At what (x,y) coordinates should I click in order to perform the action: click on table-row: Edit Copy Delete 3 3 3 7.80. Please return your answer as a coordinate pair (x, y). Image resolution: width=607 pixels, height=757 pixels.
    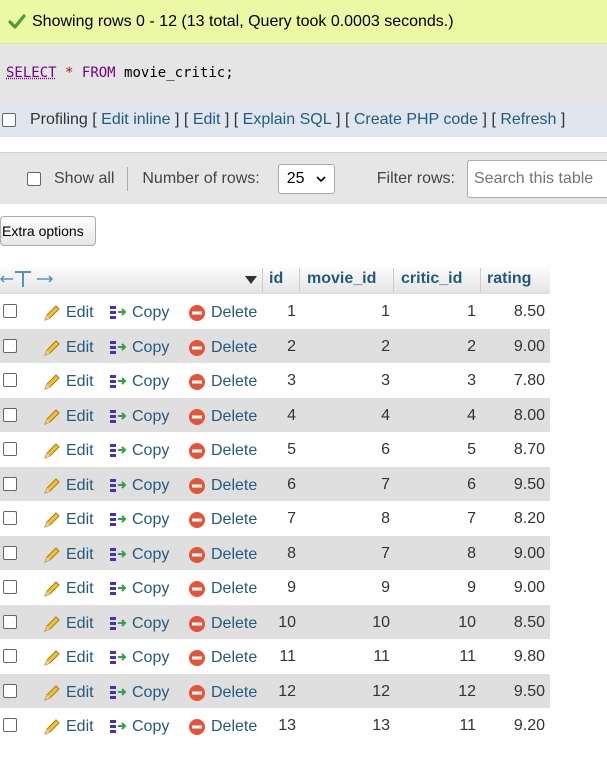
    Looking at the image, I should click on (275, 380).